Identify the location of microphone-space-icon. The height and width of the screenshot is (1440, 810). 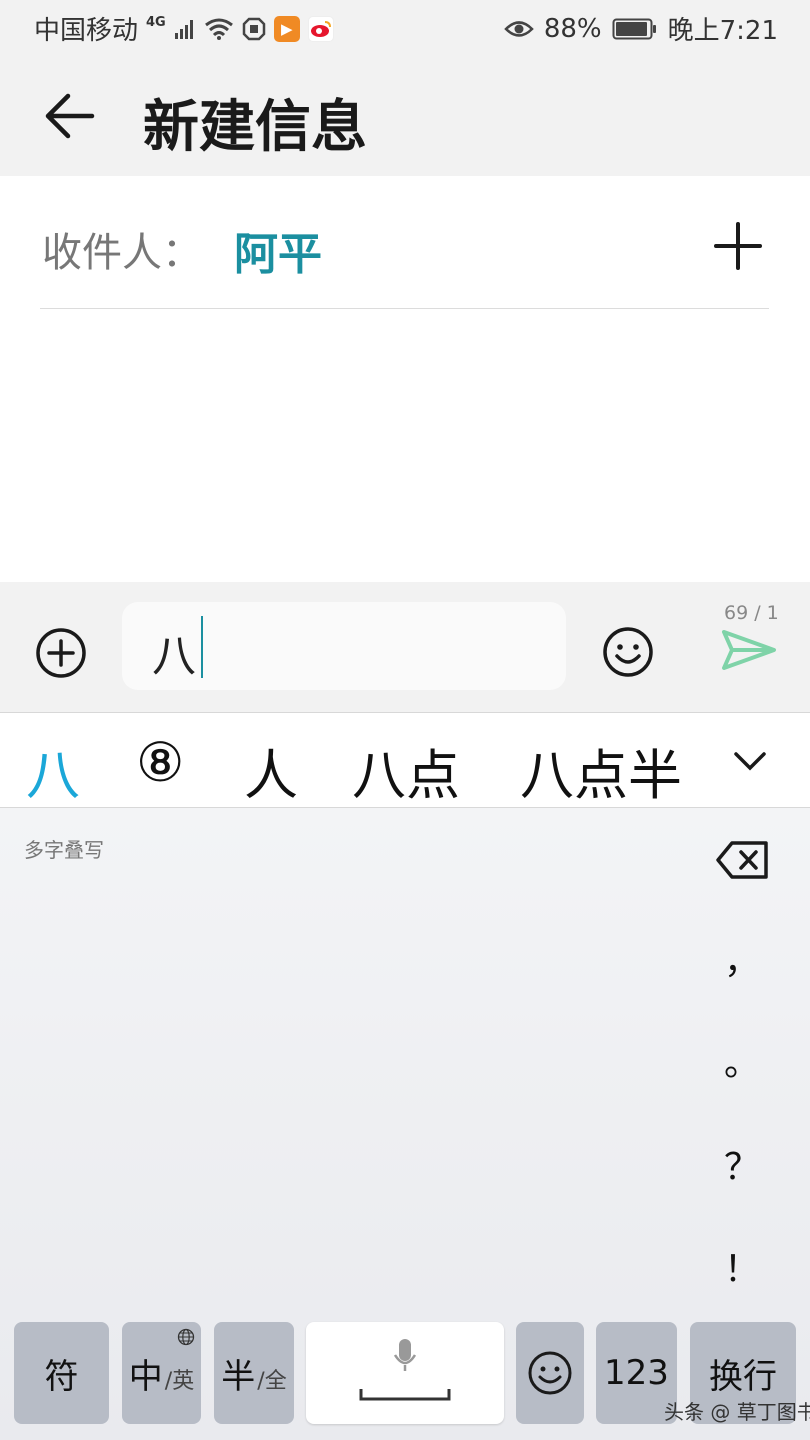
(405, 1370).